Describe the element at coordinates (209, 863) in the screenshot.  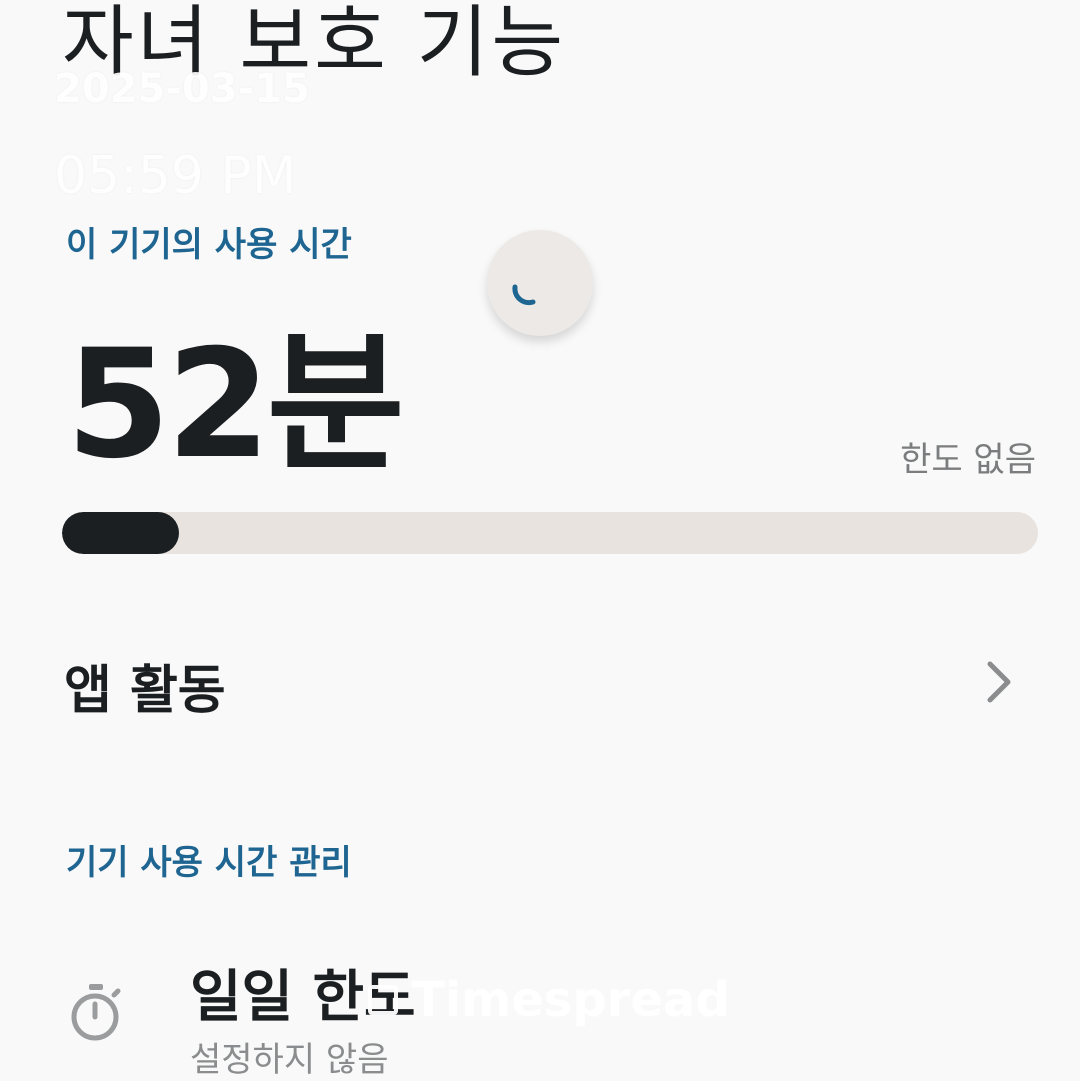
I see `management-section-header: 기기 사용 시간 관리` at that location.